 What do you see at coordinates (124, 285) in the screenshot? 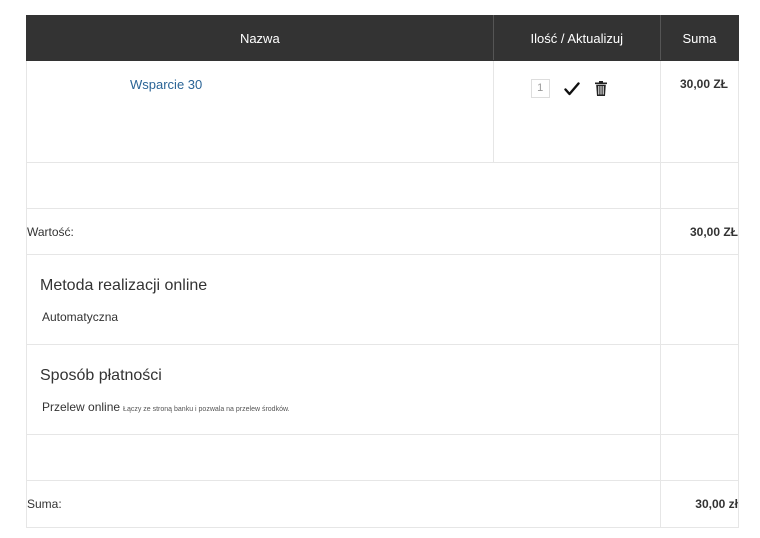
I see `delivery-title: Metoda realizacji online` at bounding box center [124, 285].